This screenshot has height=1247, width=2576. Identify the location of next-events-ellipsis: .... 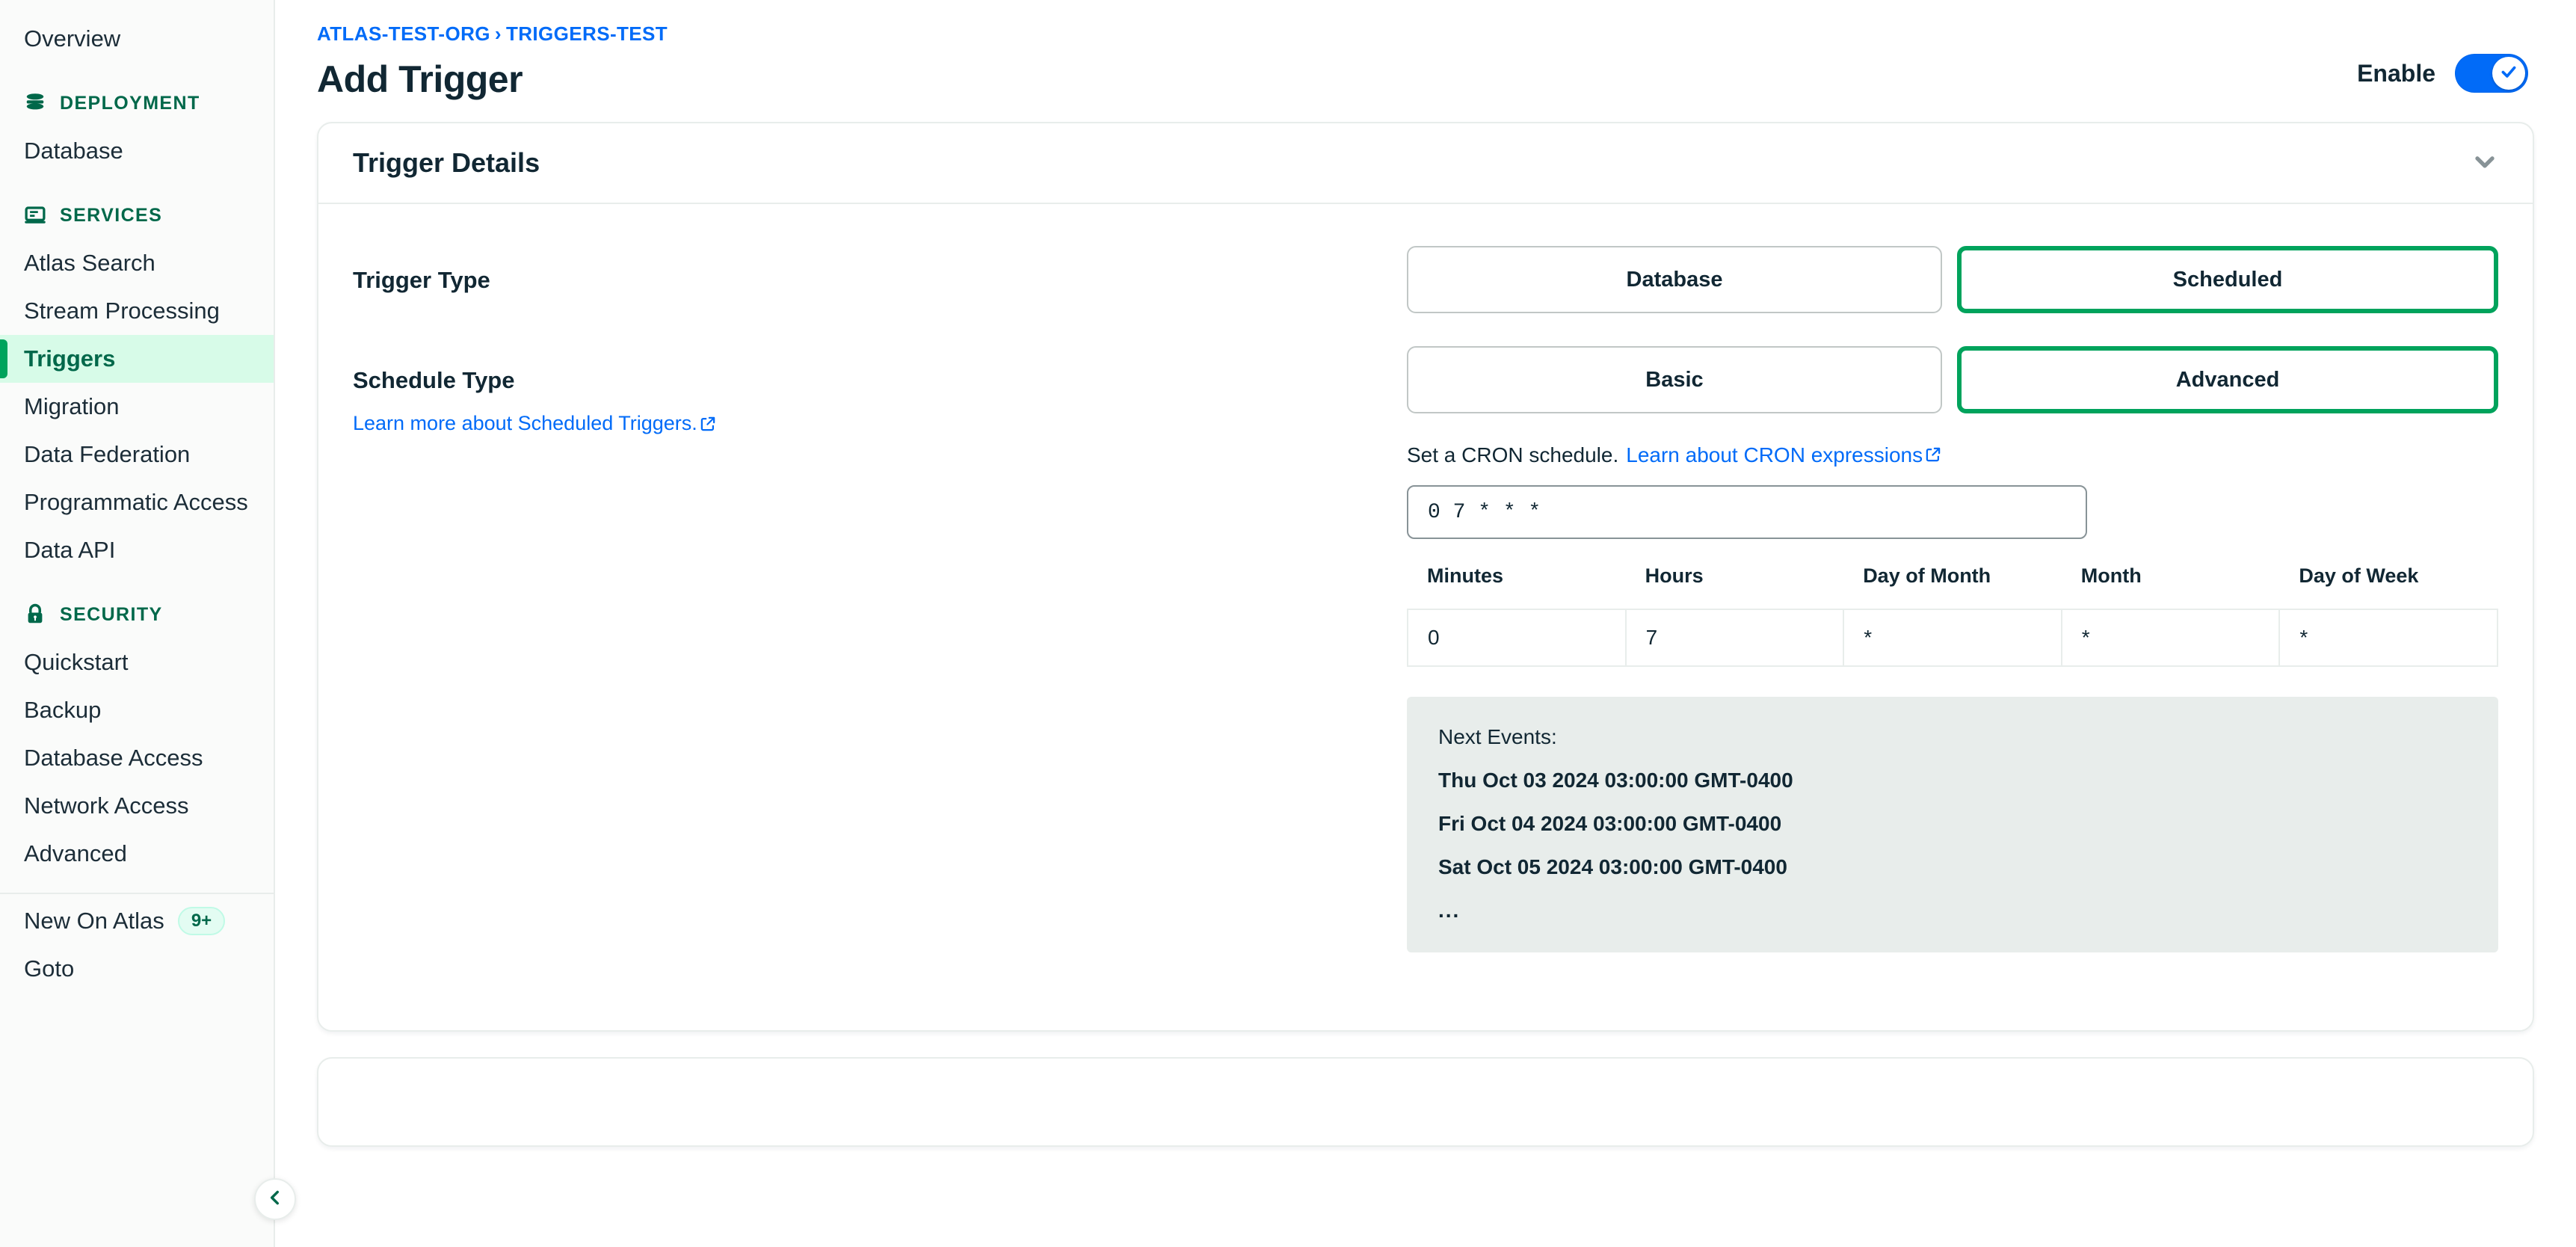
(1449, 910).